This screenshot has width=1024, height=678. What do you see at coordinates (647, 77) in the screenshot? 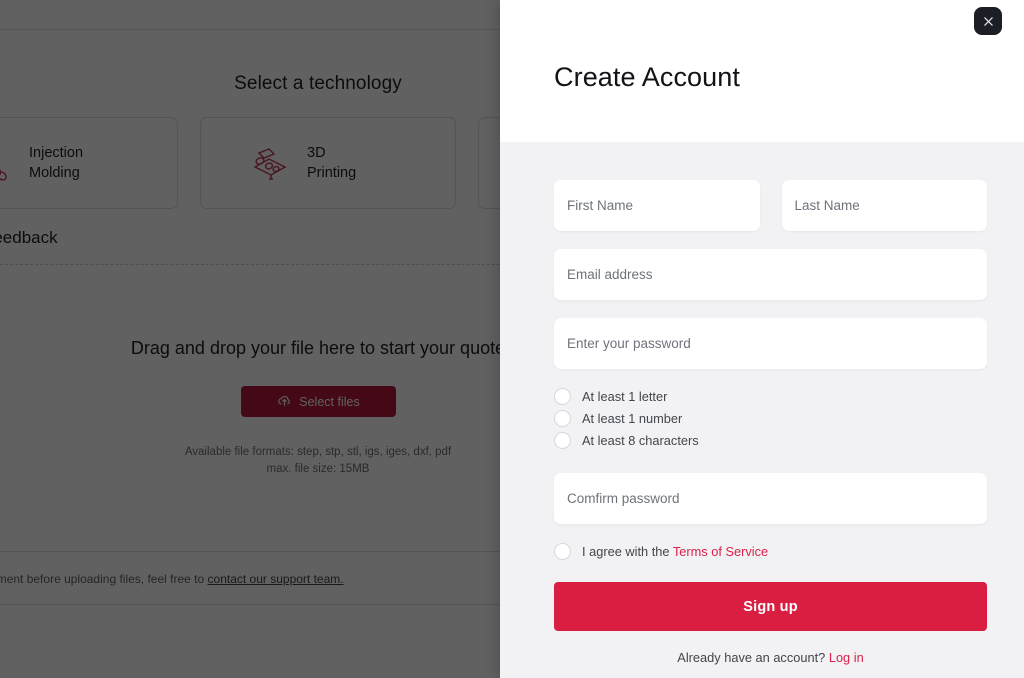
I see `panel-title: Create Account` at bounding box center [647, 77].